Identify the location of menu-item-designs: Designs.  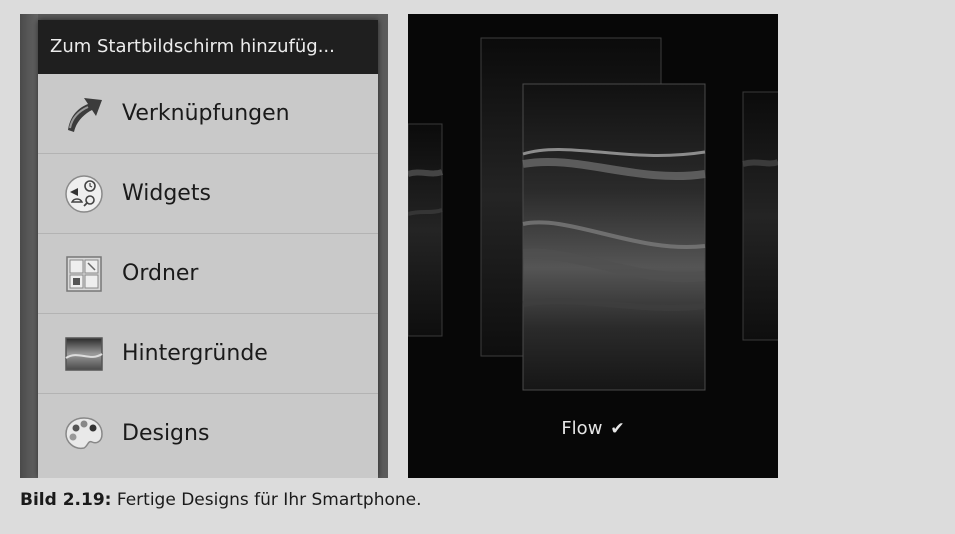
(208, 433).